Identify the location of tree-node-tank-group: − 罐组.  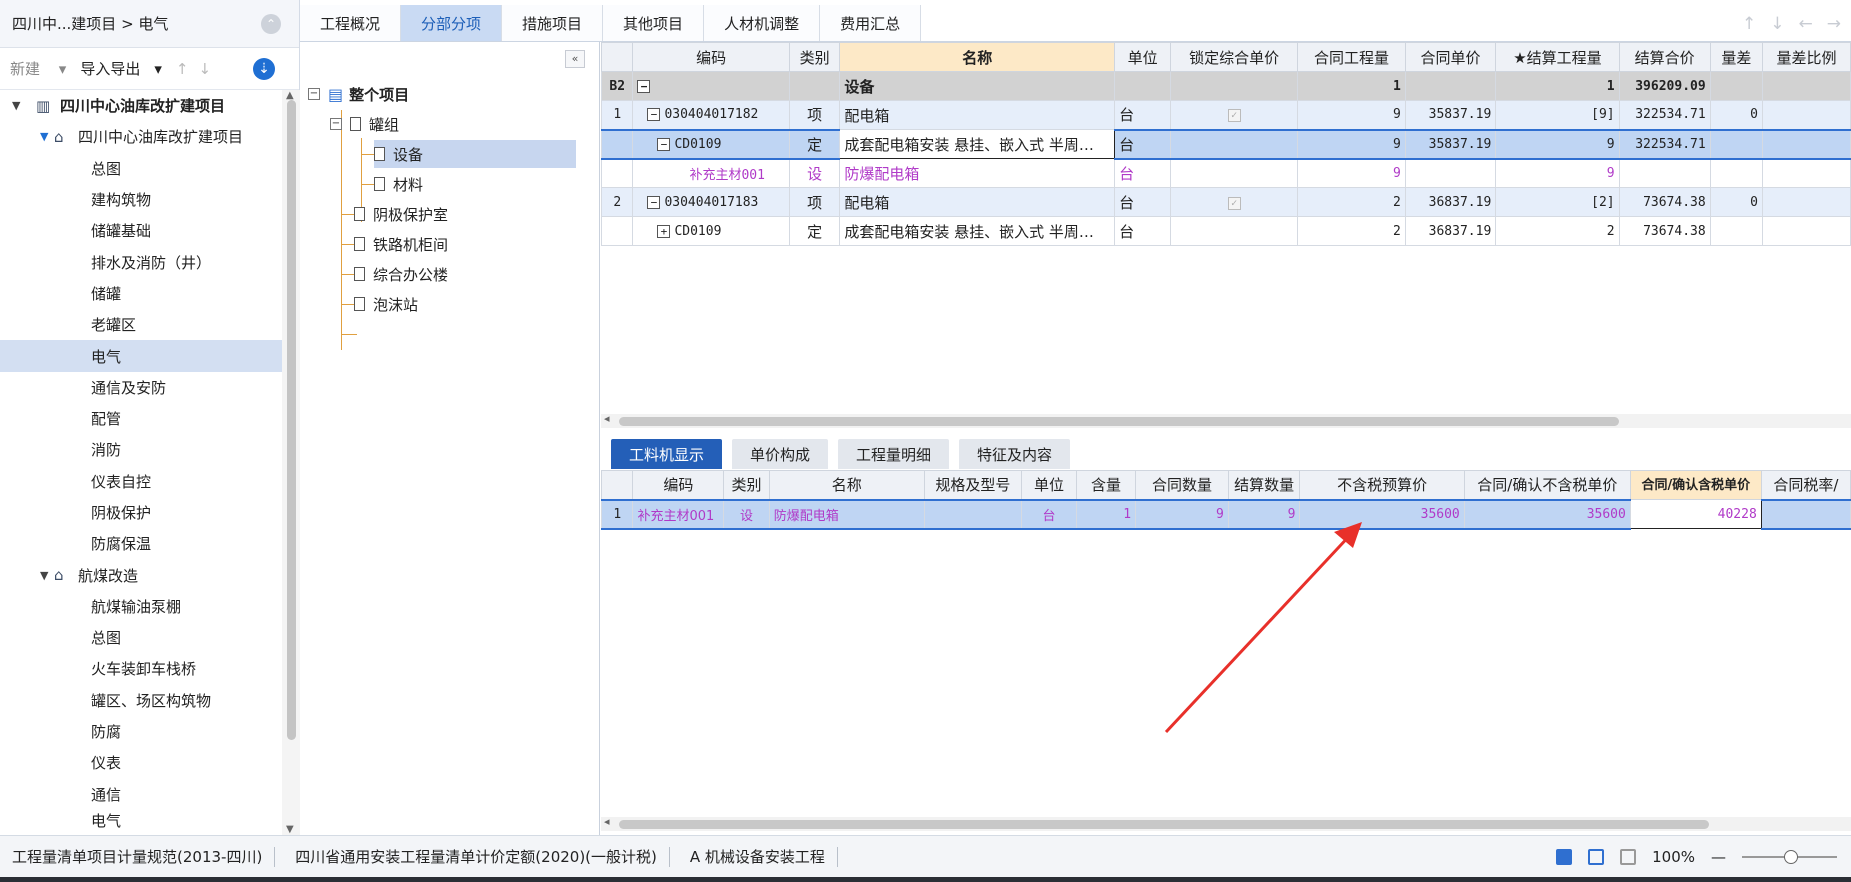
(364, 124).